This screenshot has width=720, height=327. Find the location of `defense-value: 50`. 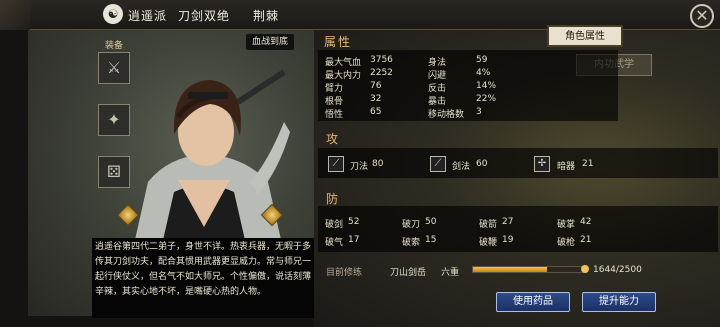

defense-value: 50 is located at coordinates (431, 222).